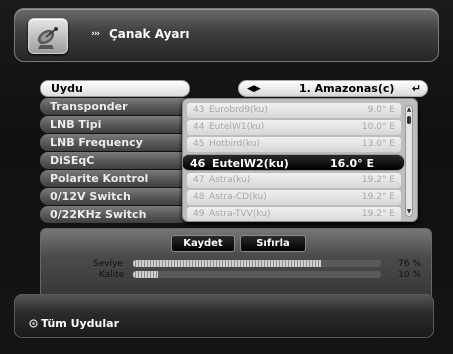 Image resolution: width=453 pixels, height=354 pixels. I want to click on setting-012v-switch: 0/12V Switch, so click(115, 196).